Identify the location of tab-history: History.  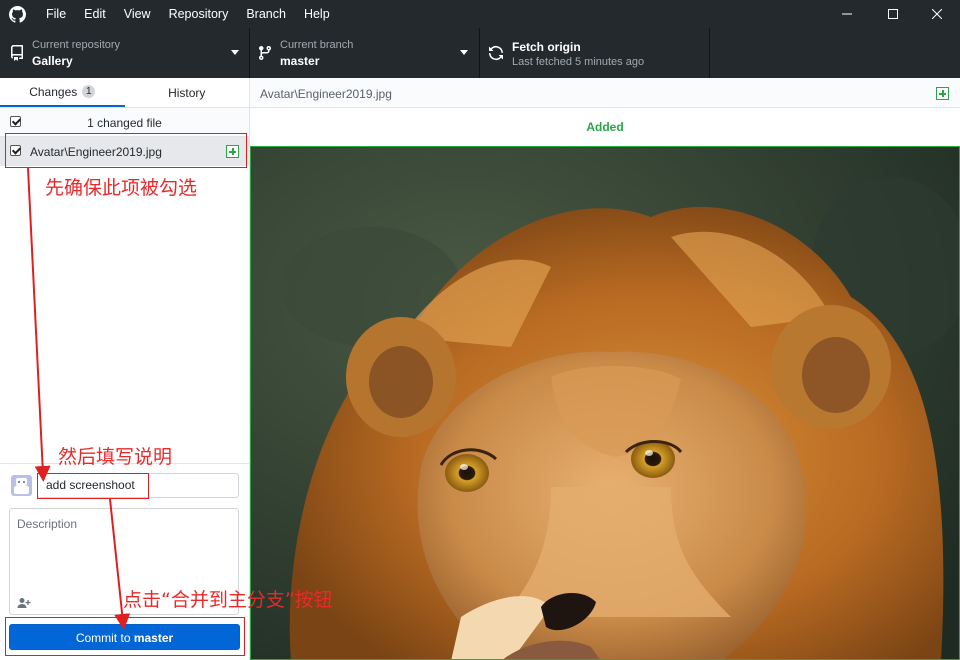
(187, 92).